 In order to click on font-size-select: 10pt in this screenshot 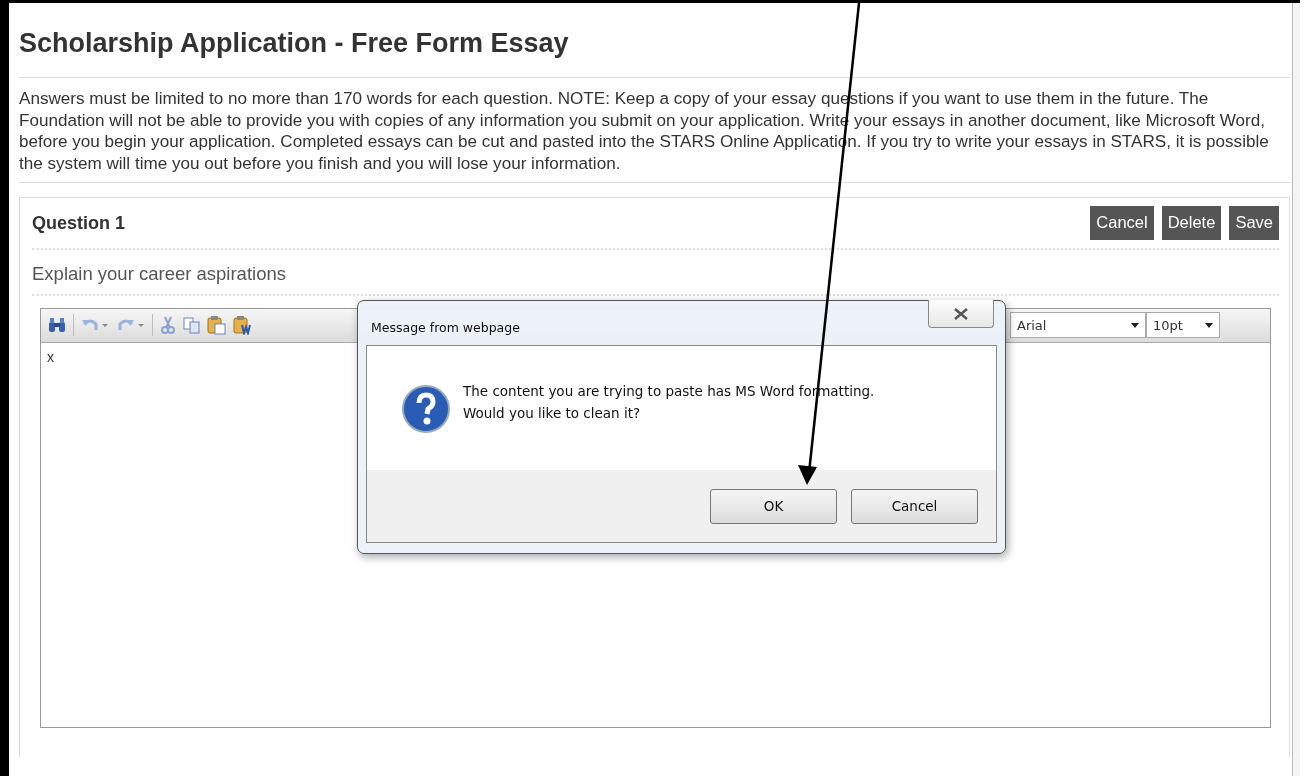, I will do `click(1183, 325)`.